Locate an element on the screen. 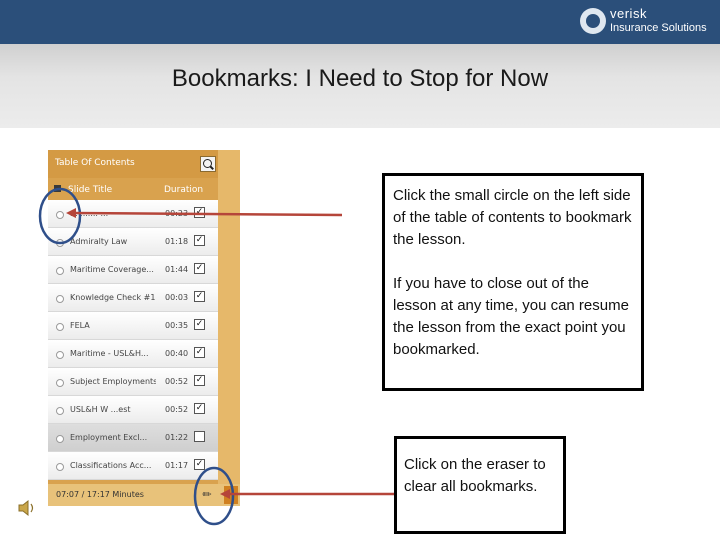 The height and width of the screenshot is (540, 720). toc-expand-button is located at coordinates (231, 495).